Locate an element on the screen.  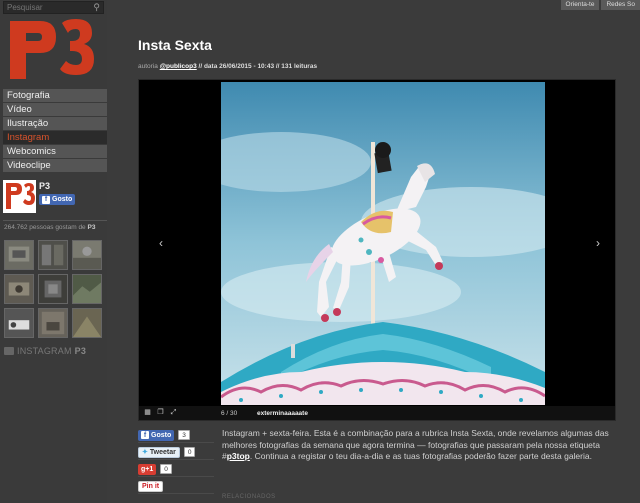
search-input is located at coordinates (47, 7).